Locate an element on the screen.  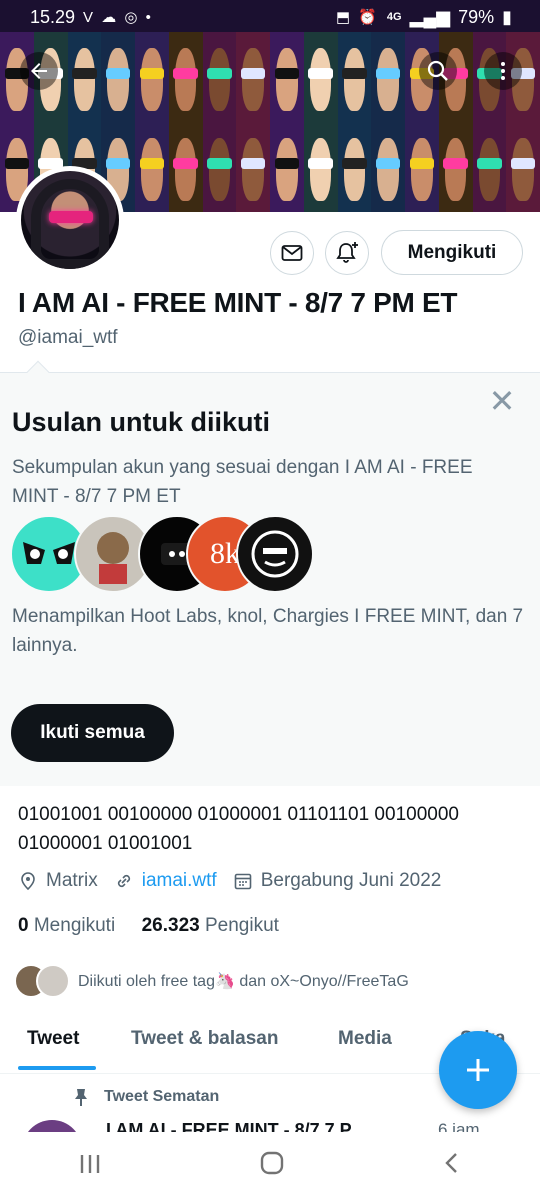
profile-meta: Matrix iamai.wtf Bergabung Juni 2022 is located at coordinates (234, 881).